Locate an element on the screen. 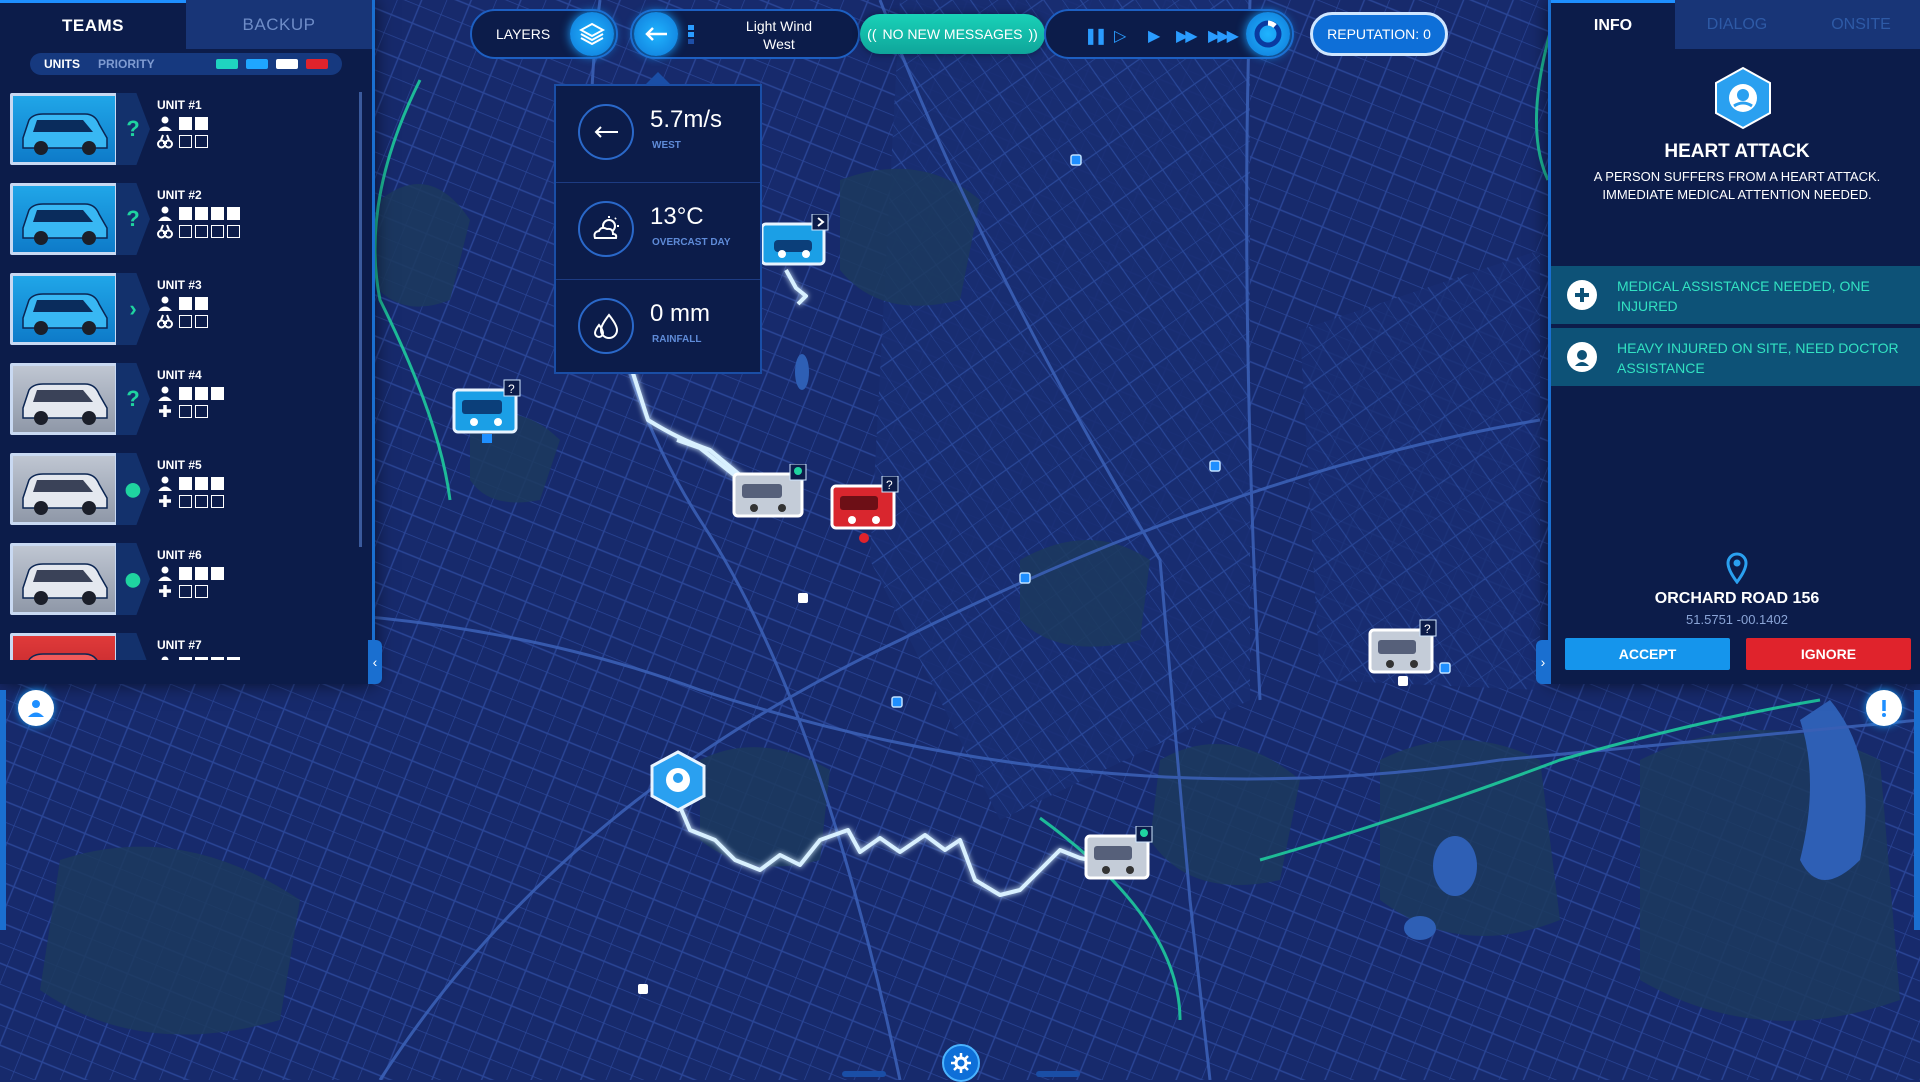 The image size is (1920, 1082). officer-button is located at coordinates (36, 708).